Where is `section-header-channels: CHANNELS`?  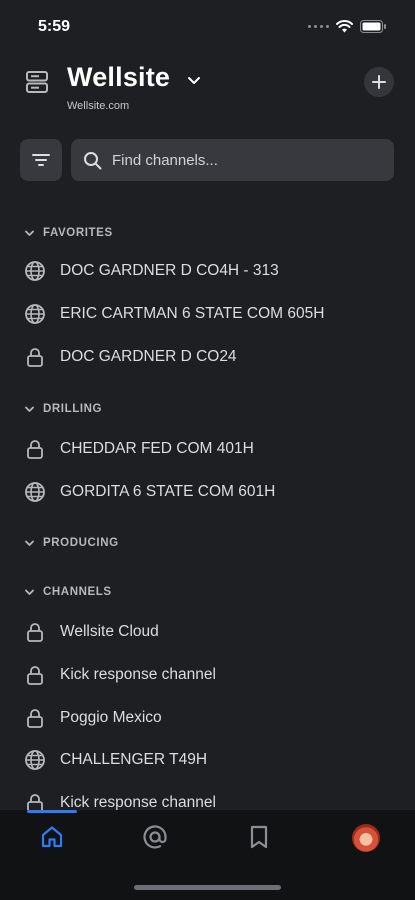 section-header-channels: CHANNELS is located at coordinates (207, 592).